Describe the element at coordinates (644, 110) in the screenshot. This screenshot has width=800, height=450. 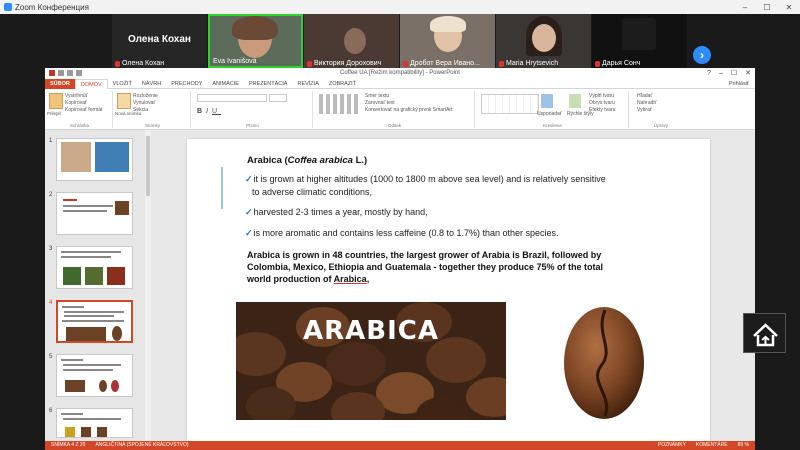
I see `select-button: Vybrať` at that location.